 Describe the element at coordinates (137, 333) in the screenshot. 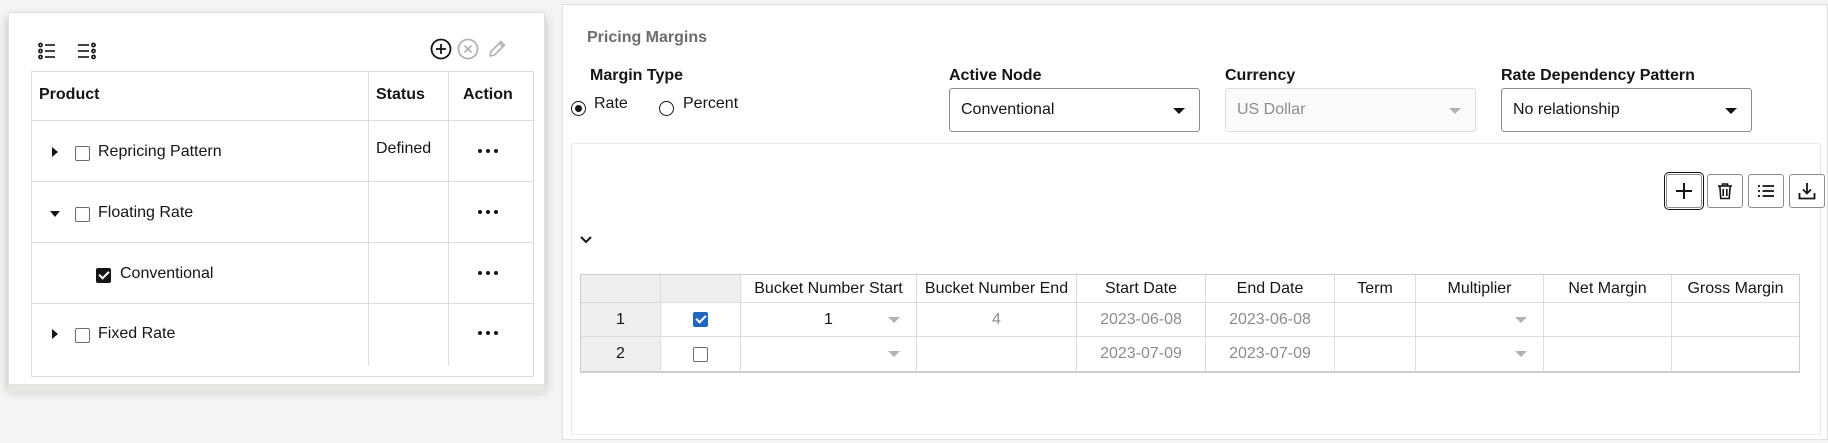

I see `tree-node-label: Fixed Rate` at that location.